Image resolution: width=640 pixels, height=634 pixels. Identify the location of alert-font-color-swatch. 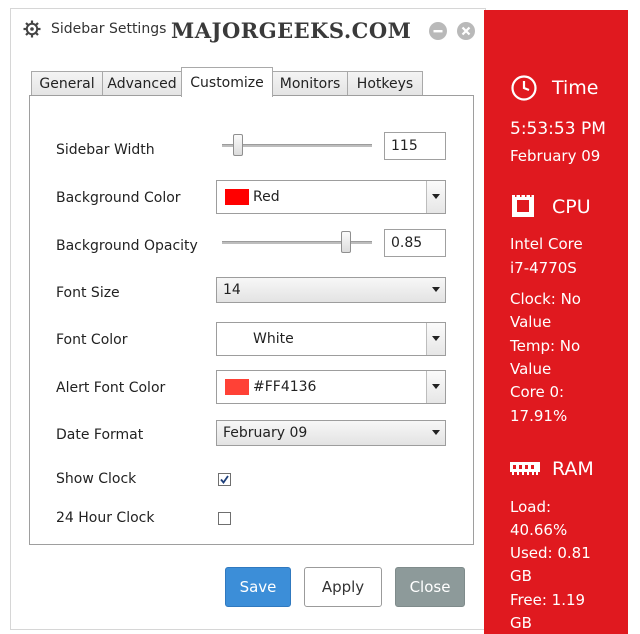
(237, 387).